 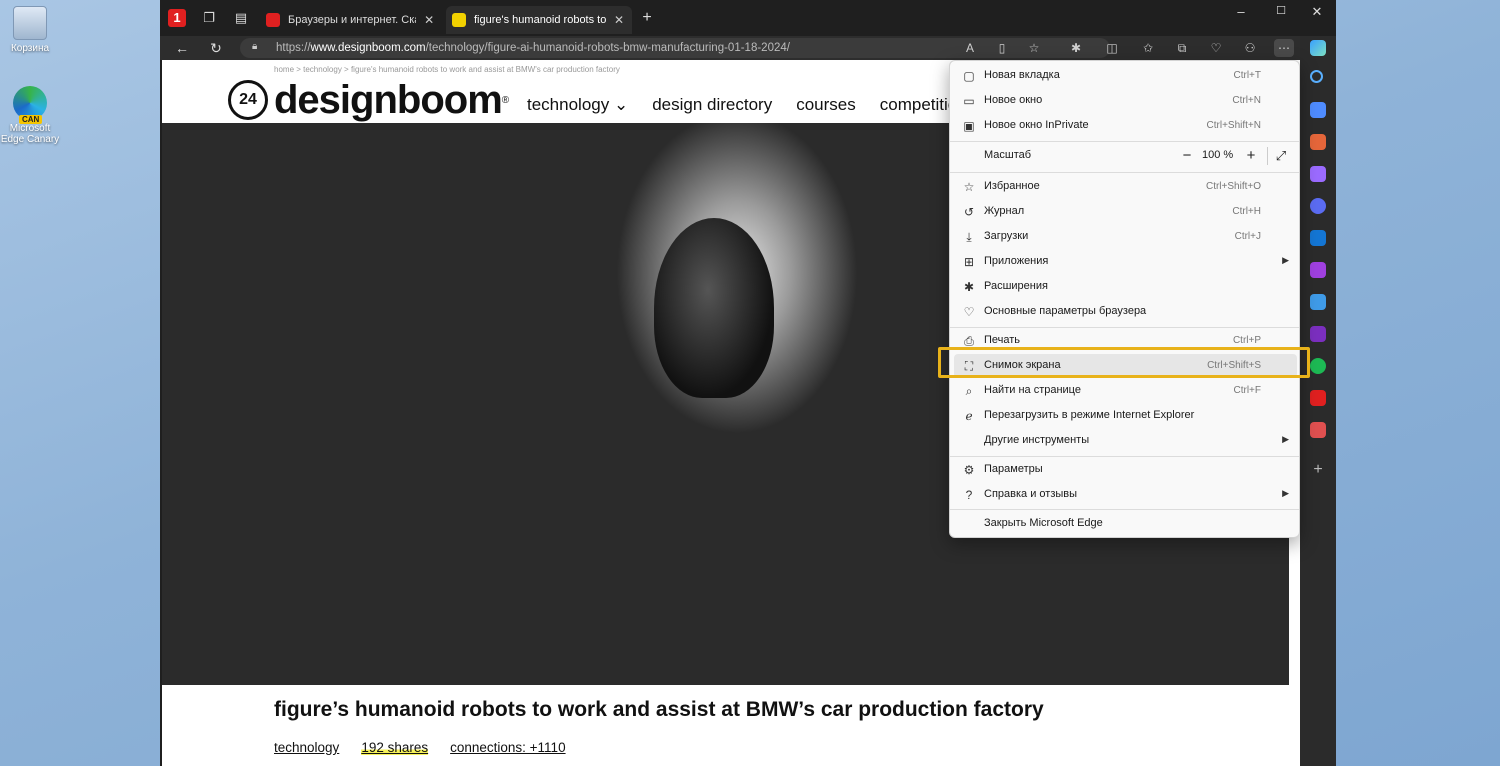 What do you see at coordinates (459, 20) in the screenshot?
I see `tab-favicon-icon` at bounding box center [459, 20].